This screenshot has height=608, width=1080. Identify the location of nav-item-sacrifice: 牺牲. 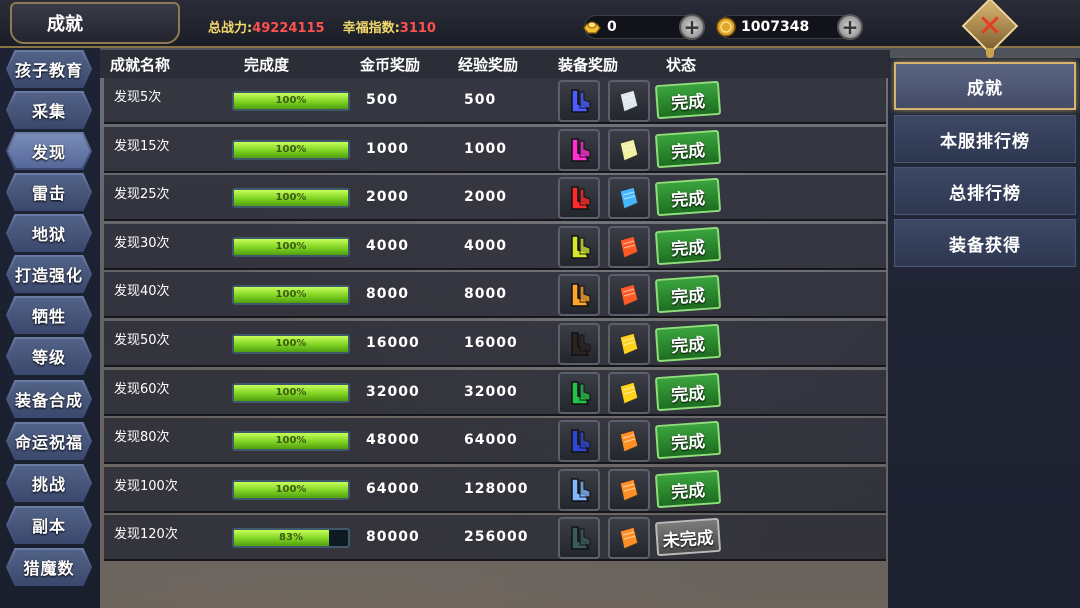
(49, 315).